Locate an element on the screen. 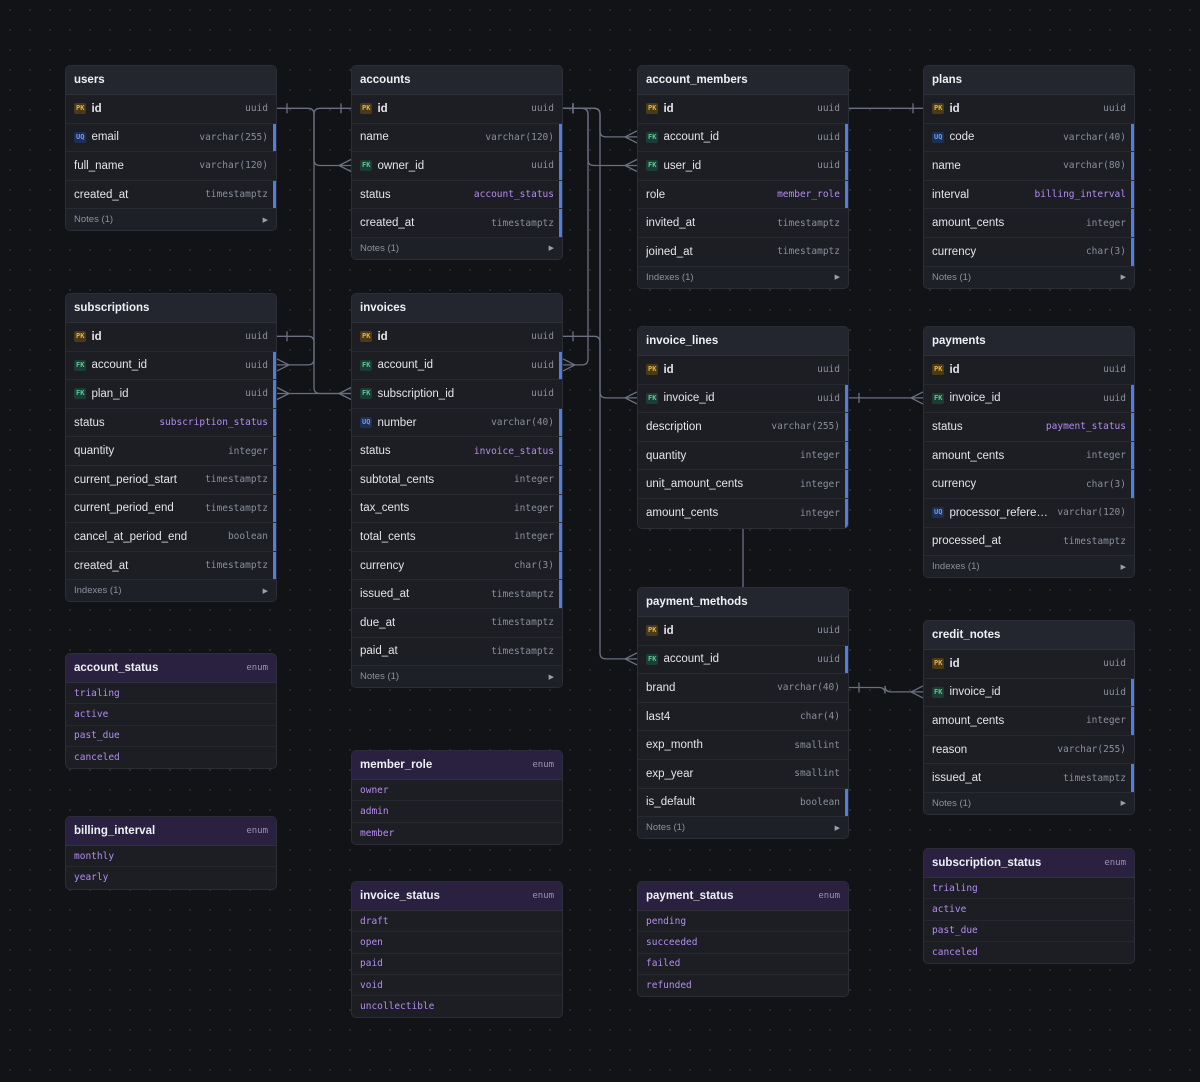  column-row: issued_at timestamptz is located at coordinates (1029, 778).